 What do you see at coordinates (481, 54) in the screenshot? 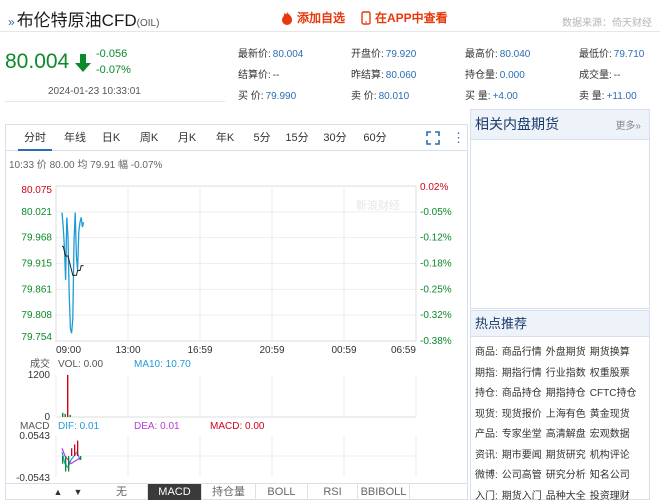
I see `quote-field-label: 最高价:` at bounding box center [481, 54].